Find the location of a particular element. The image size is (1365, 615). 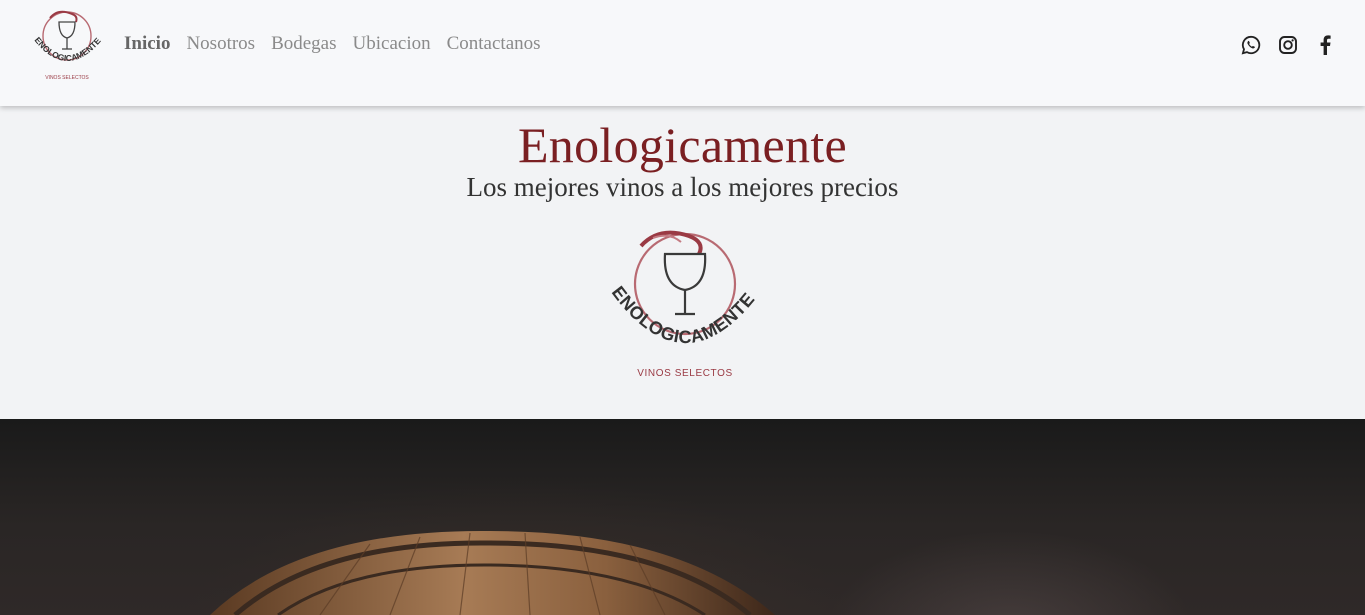

nav-link-nosotros: Nosotros is located at coordinates (220, 44).